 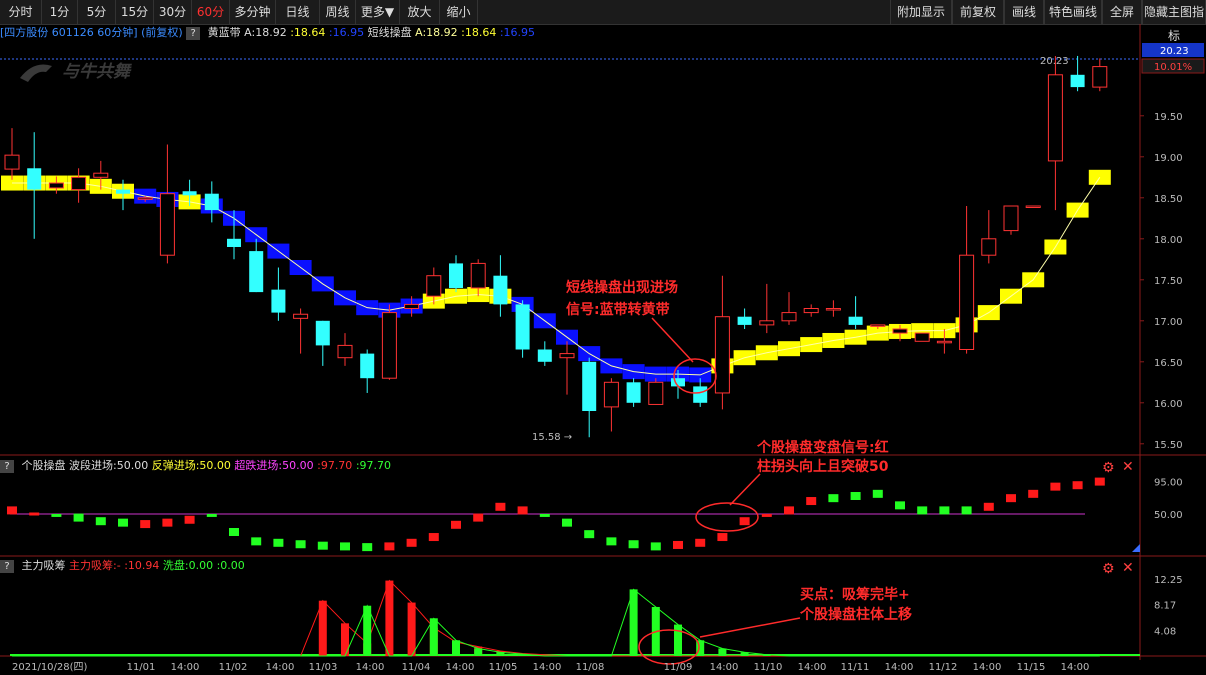 What do you see at coordinates (812, 667) in the screenshot?
I see `x-label-15: 14:00` at bounding box center [812, 667].